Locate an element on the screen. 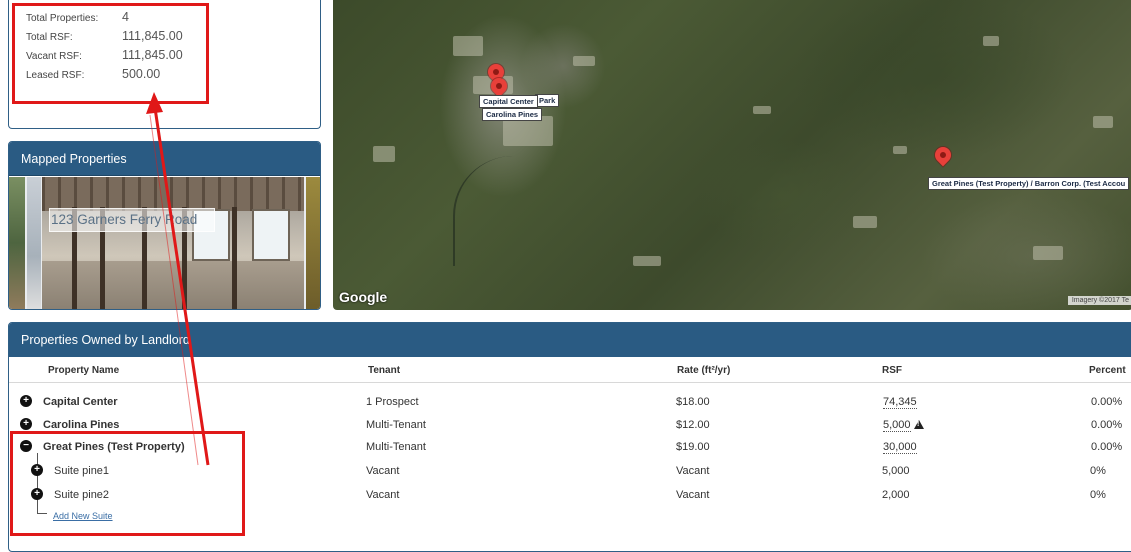 This screenshot has width=1131, height=552. property-name: Carolina Pines is located at coordinates (81, 425).